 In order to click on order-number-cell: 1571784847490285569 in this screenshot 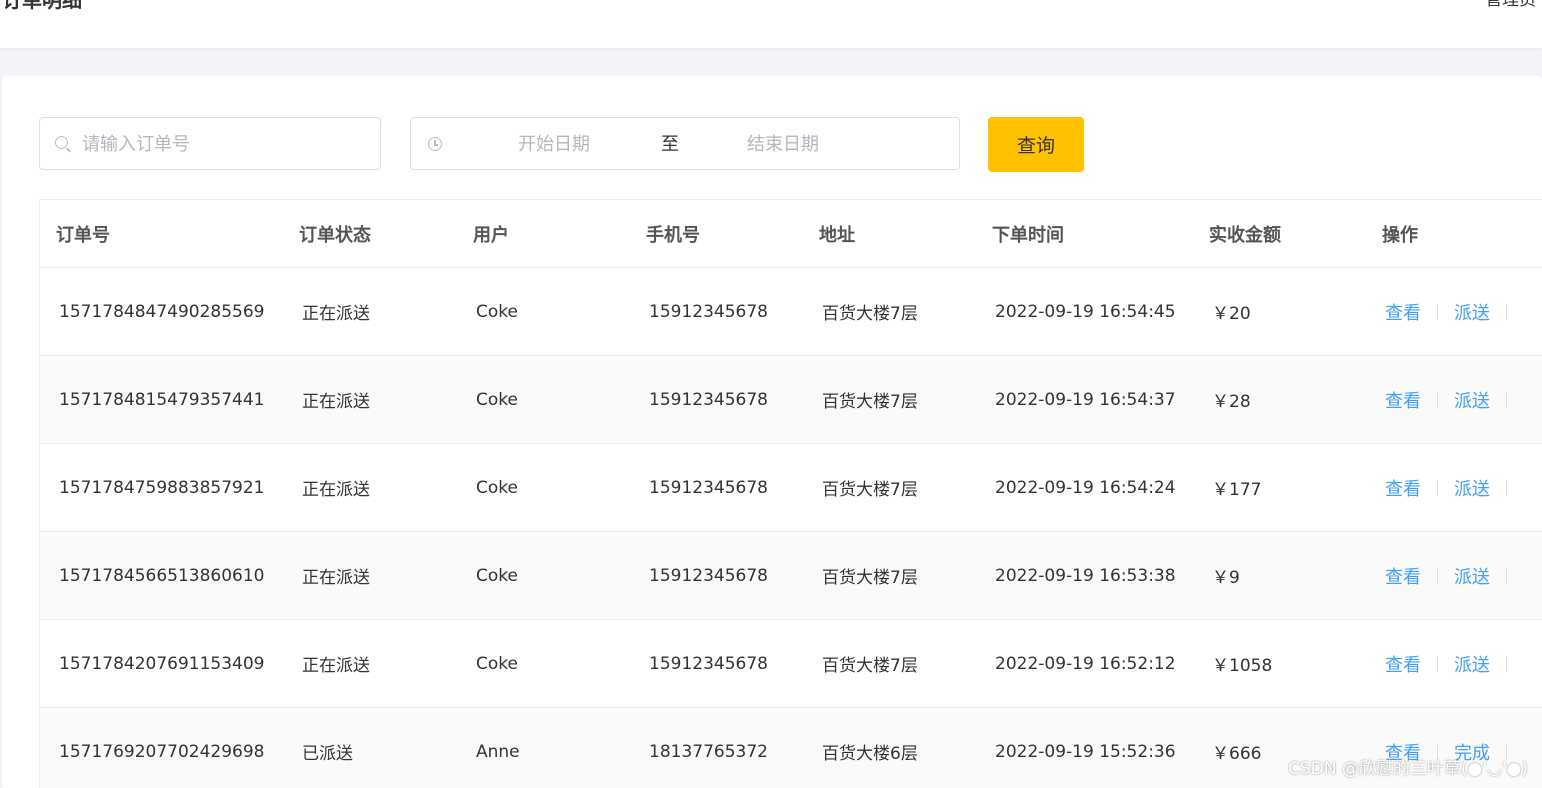, I will do `click(161, 311)`.